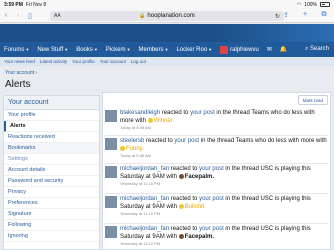 This screenshot has width=334, height=250. I want to click on bell-icon: 🔔, so click(283, 49).